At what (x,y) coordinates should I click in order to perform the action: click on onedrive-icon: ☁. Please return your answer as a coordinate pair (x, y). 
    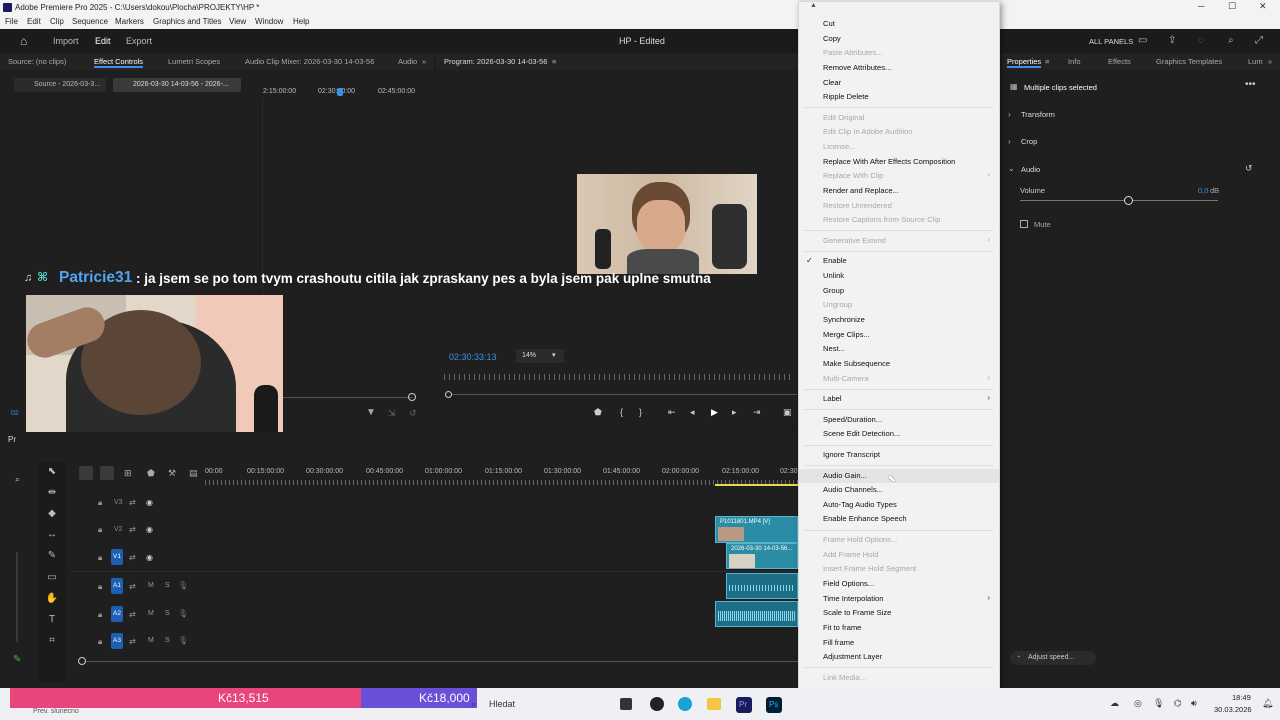
    Looking at the image, I should click on (1114, 703).